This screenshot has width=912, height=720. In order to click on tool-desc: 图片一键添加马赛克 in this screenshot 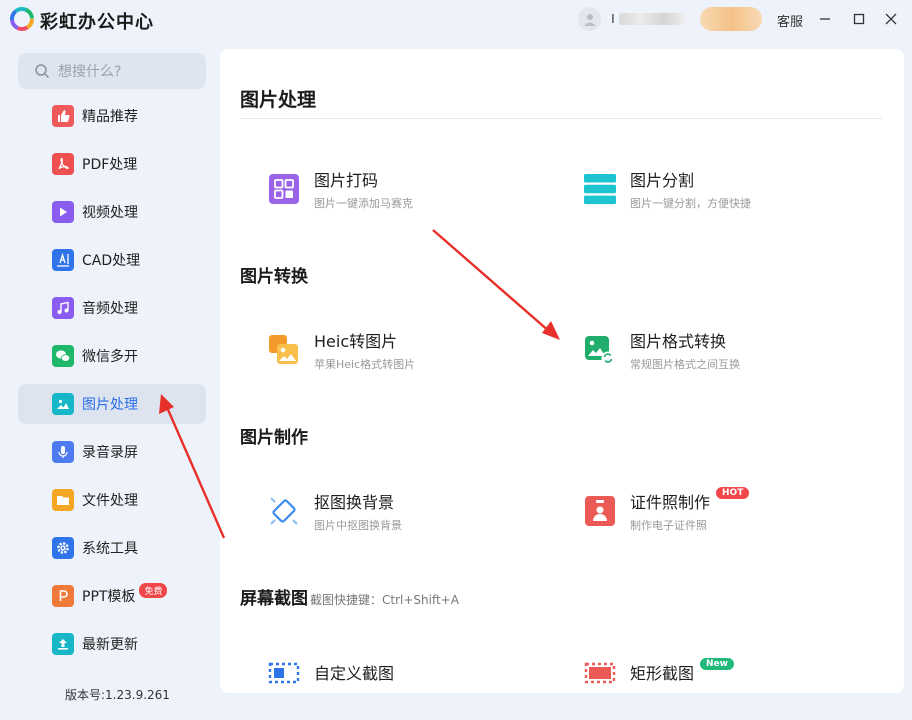, I will do `click(363, 203)`.